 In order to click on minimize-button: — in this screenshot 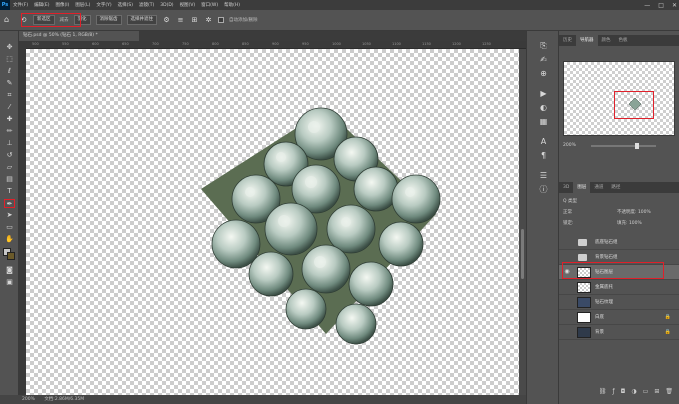, I will do `click(647, 5)`.